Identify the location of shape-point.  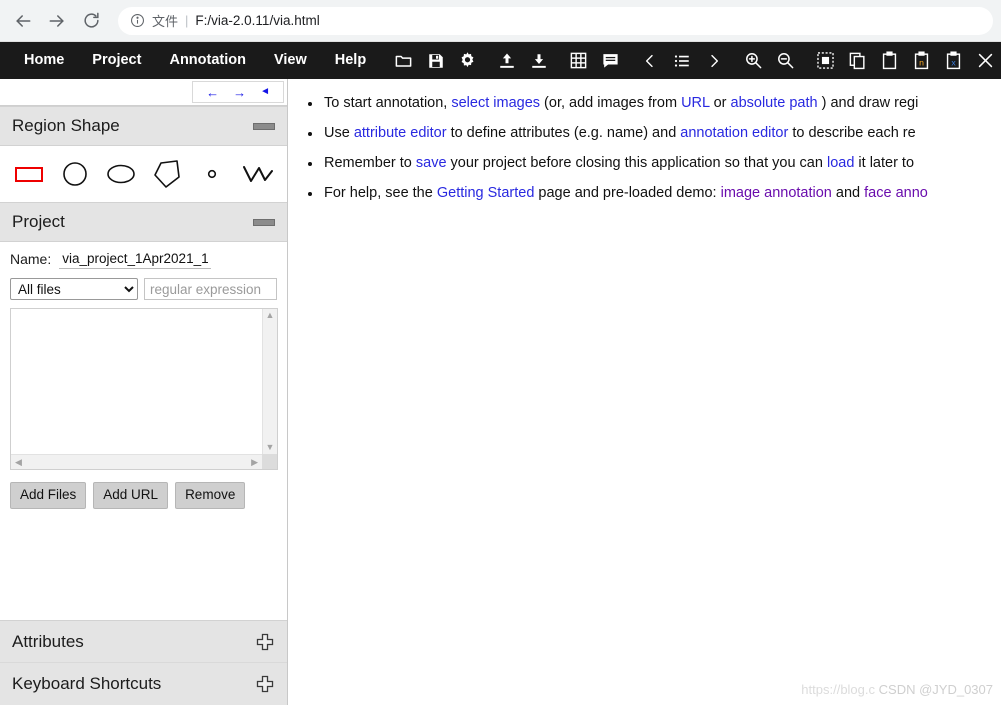
(212, 174).